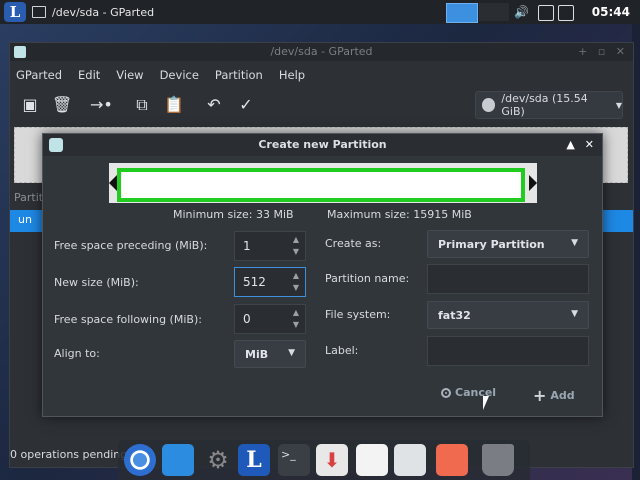  I want to click on resize-handle-left, so click(113, 183).